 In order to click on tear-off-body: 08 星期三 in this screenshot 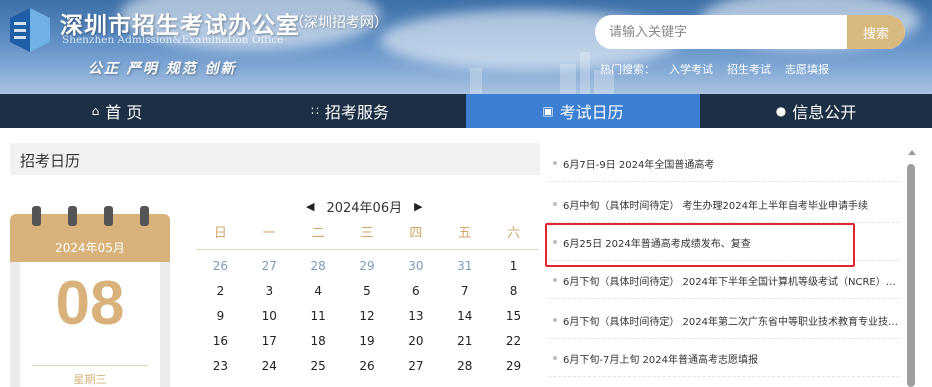, I will do `click(90, 324)`.